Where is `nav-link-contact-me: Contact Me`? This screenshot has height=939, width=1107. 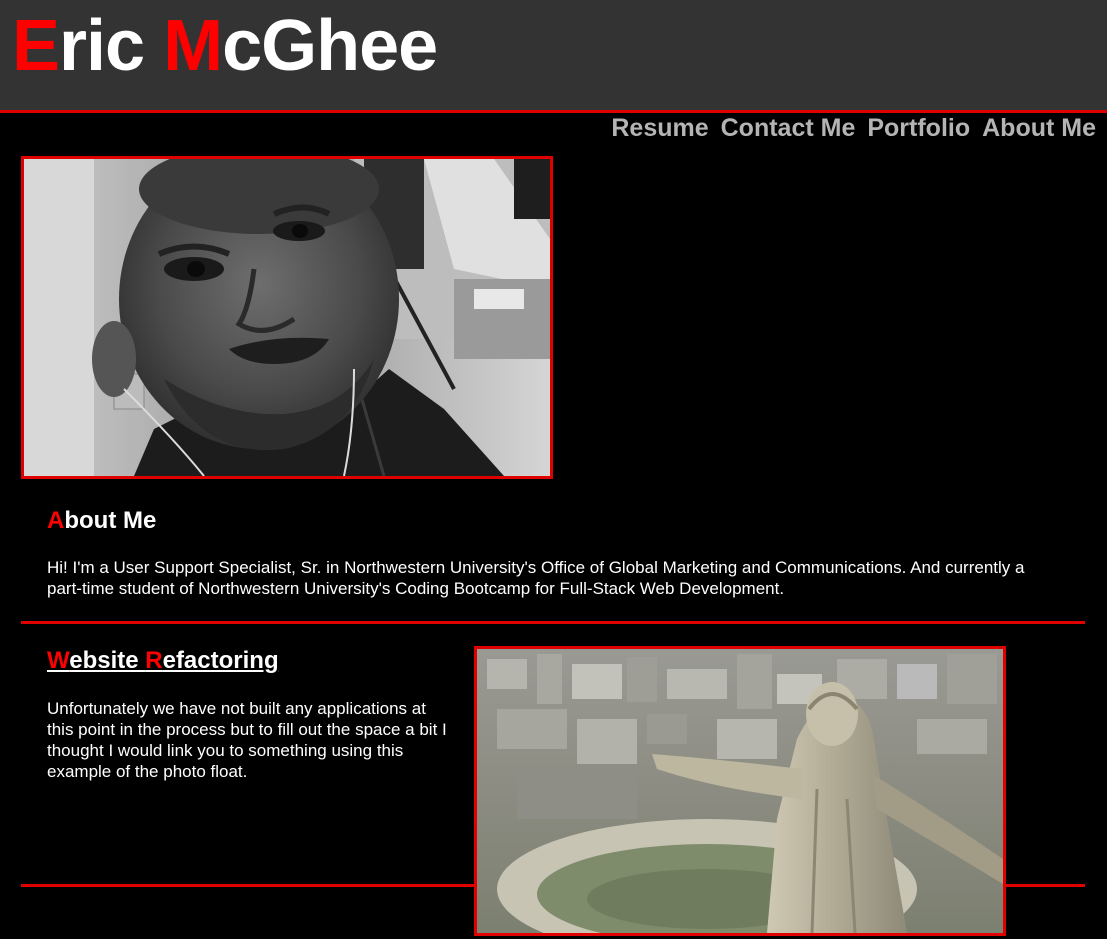 nav-link-contact-me: Contact Me is located at coordinates (788, 128).